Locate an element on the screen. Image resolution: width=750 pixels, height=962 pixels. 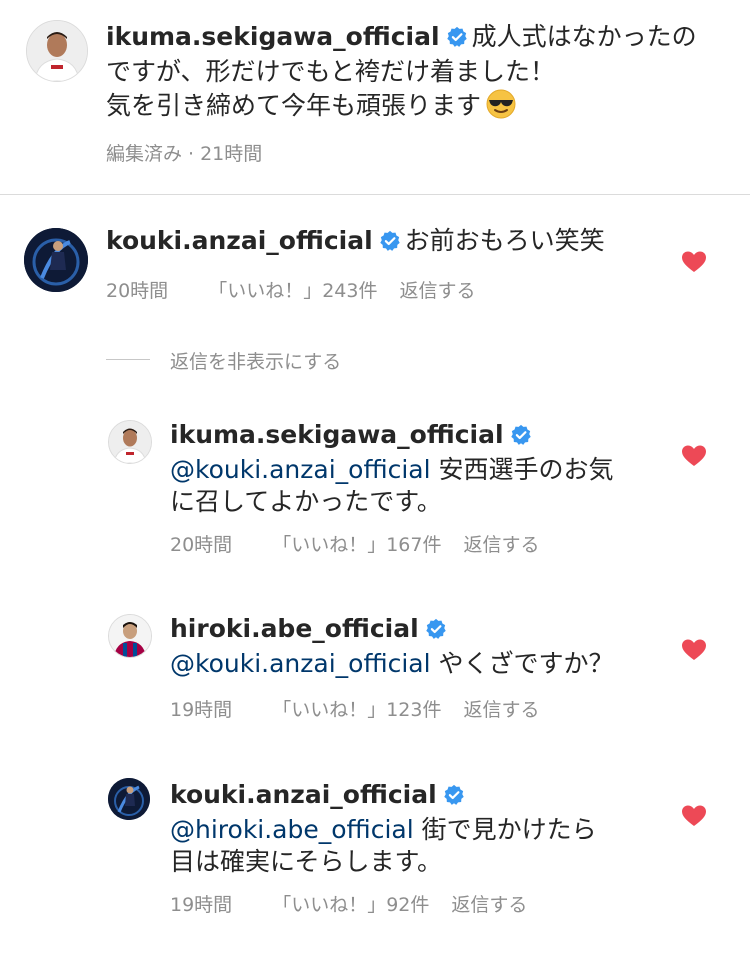
reply-username: hiroki.abe_official is located at coordinates (294, 628).